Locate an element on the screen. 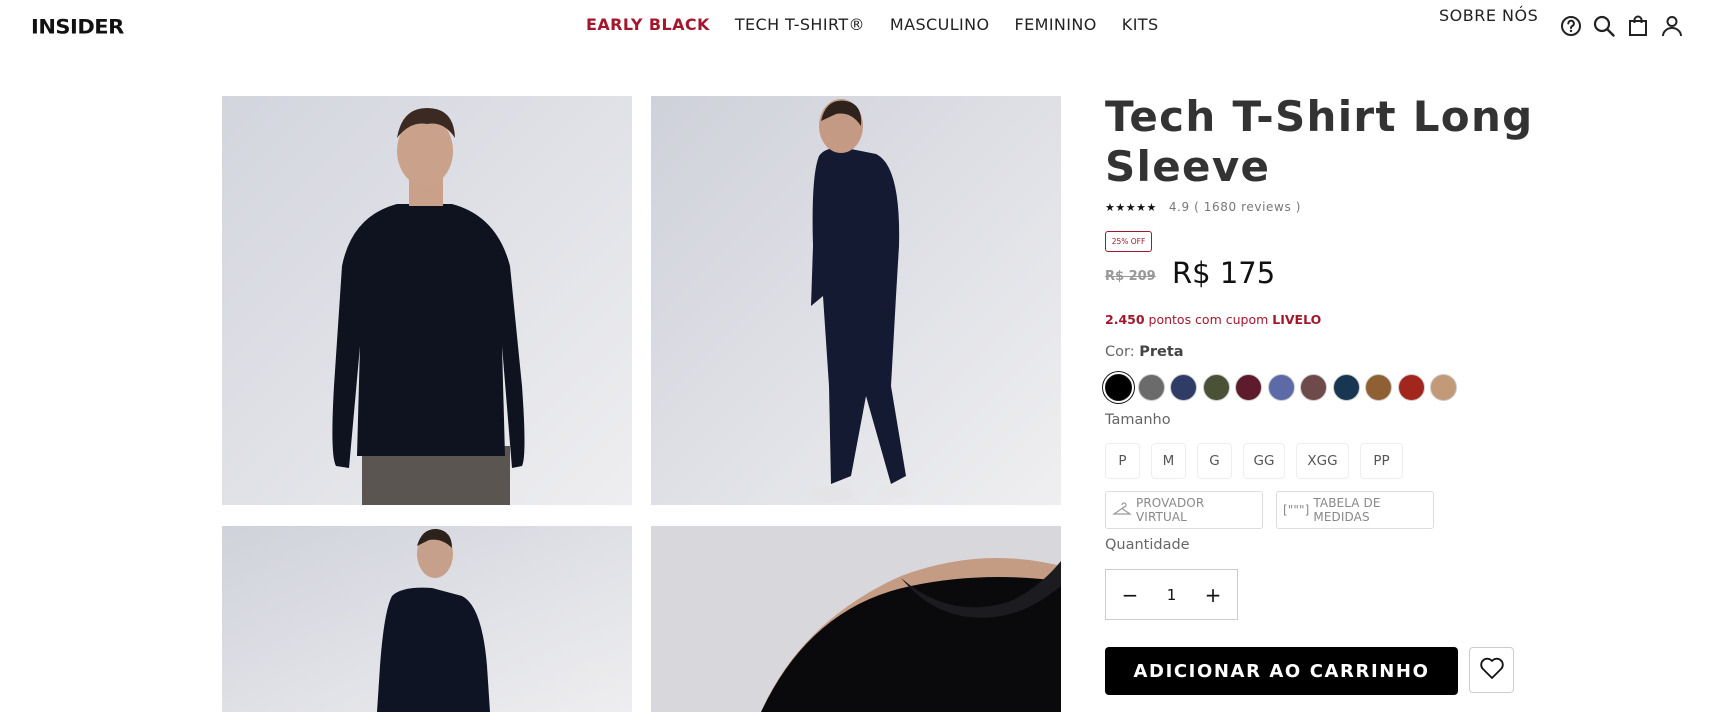  points-info: 2.450 pontos com cupom LIVELO is located at coordinates (1213, 319).